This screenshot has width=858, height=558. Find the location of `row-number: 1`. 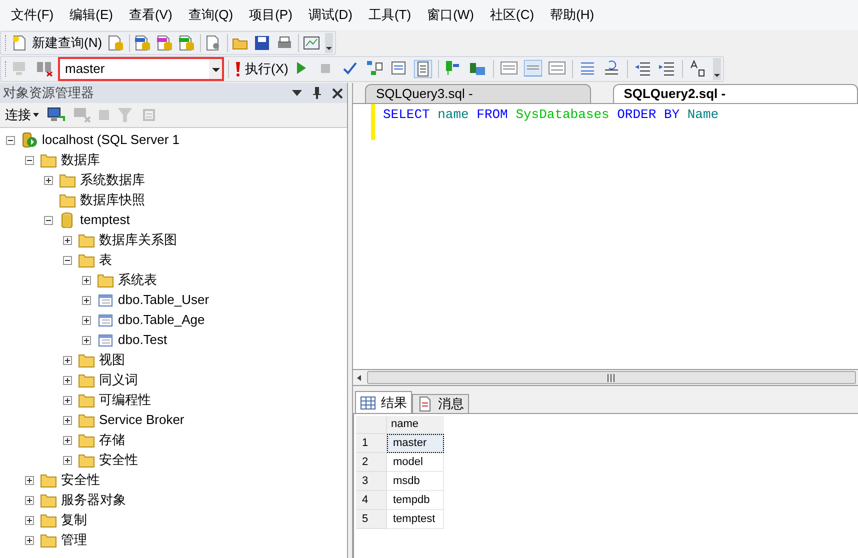

row-number: 1 is located at coordinates (371, 443).